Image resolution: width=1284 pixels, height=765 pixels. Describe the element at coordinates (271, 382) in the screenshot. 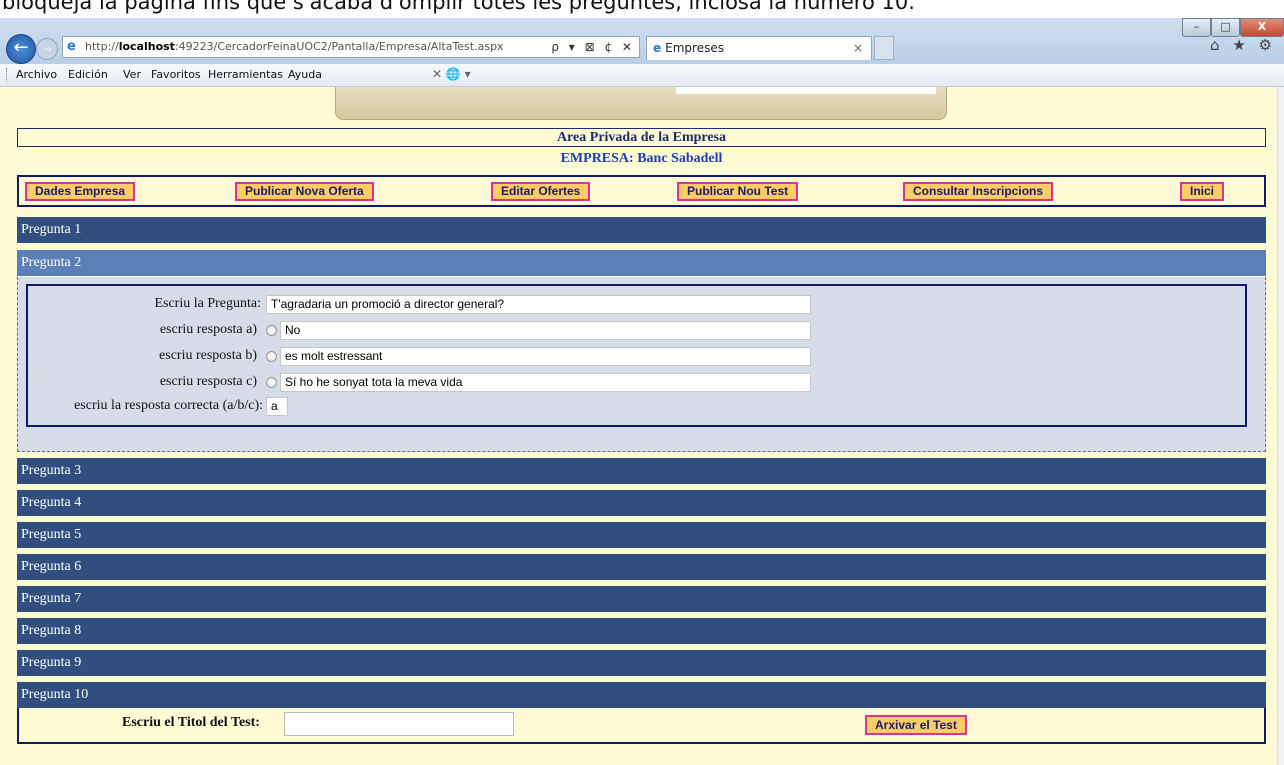

I see `answer-c-radio` at that location.